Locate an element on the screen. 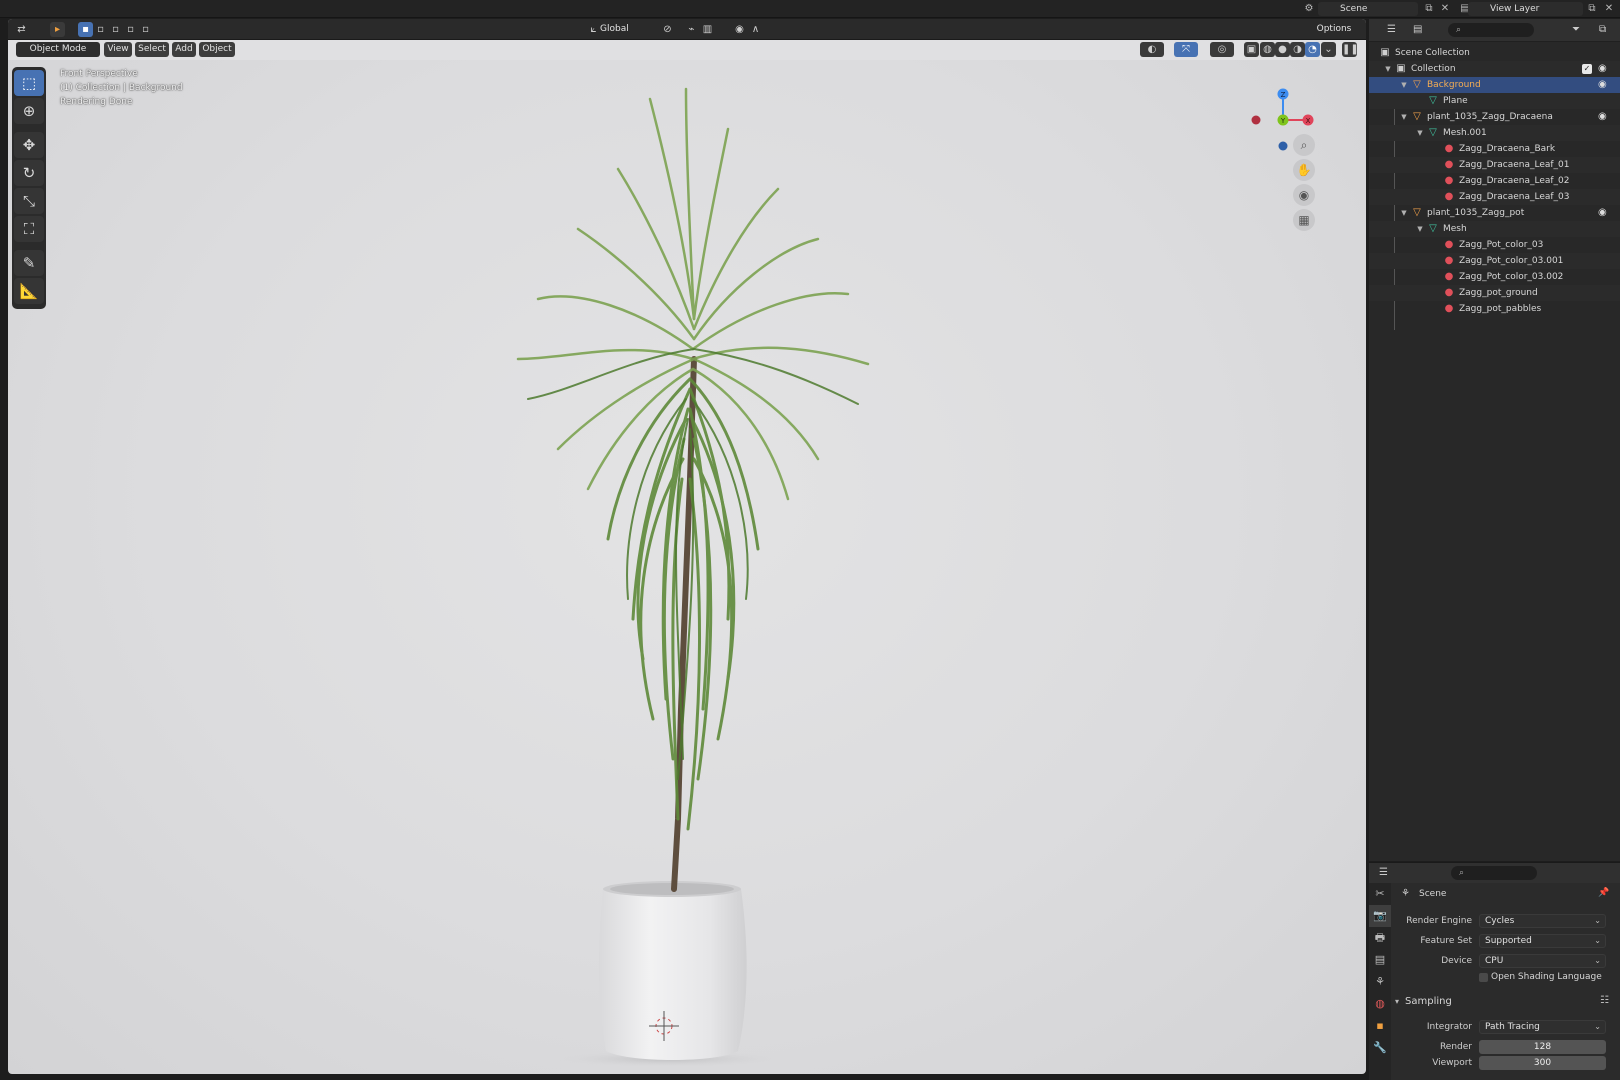  display-mode-icon: ▤ is located at coordinates (1417, 29).